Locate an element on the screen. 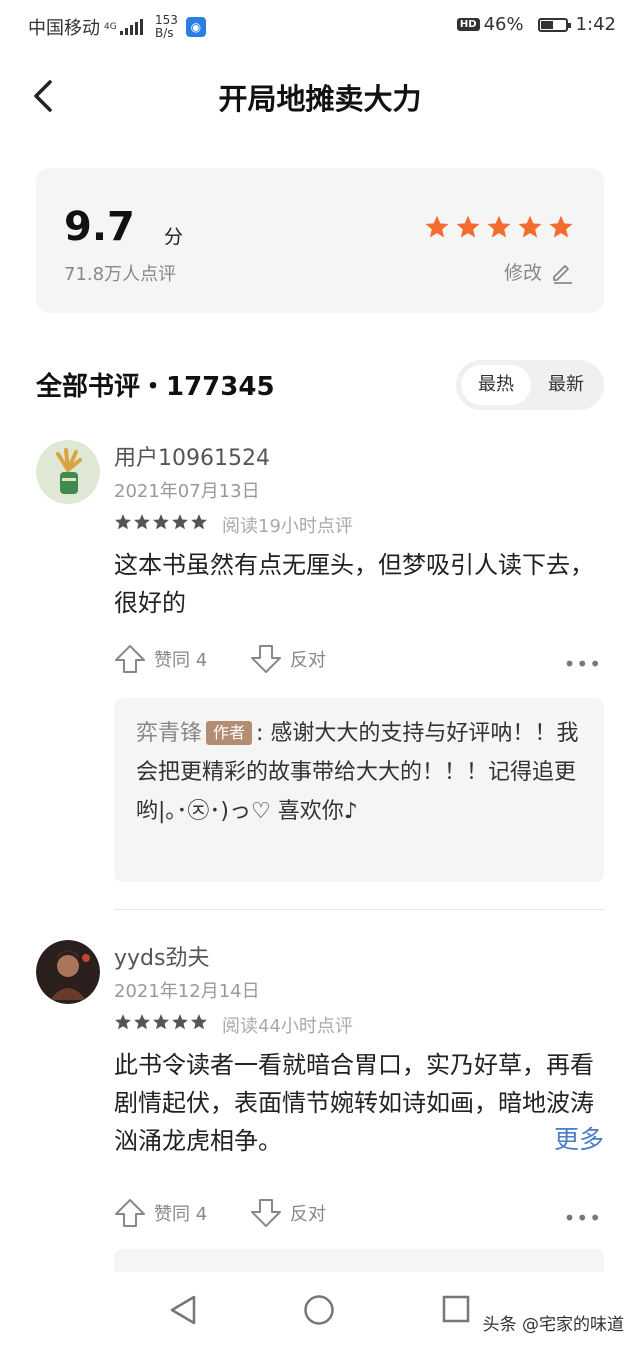 This screenshot has height=1351, width=640. nav-recents-button is located at coordinates (456, 1311).